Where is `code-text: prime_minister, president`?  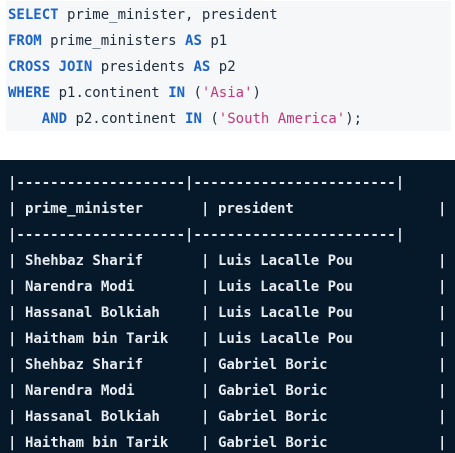 code-text: prime_minister, president is located at coordinates (172, 15).